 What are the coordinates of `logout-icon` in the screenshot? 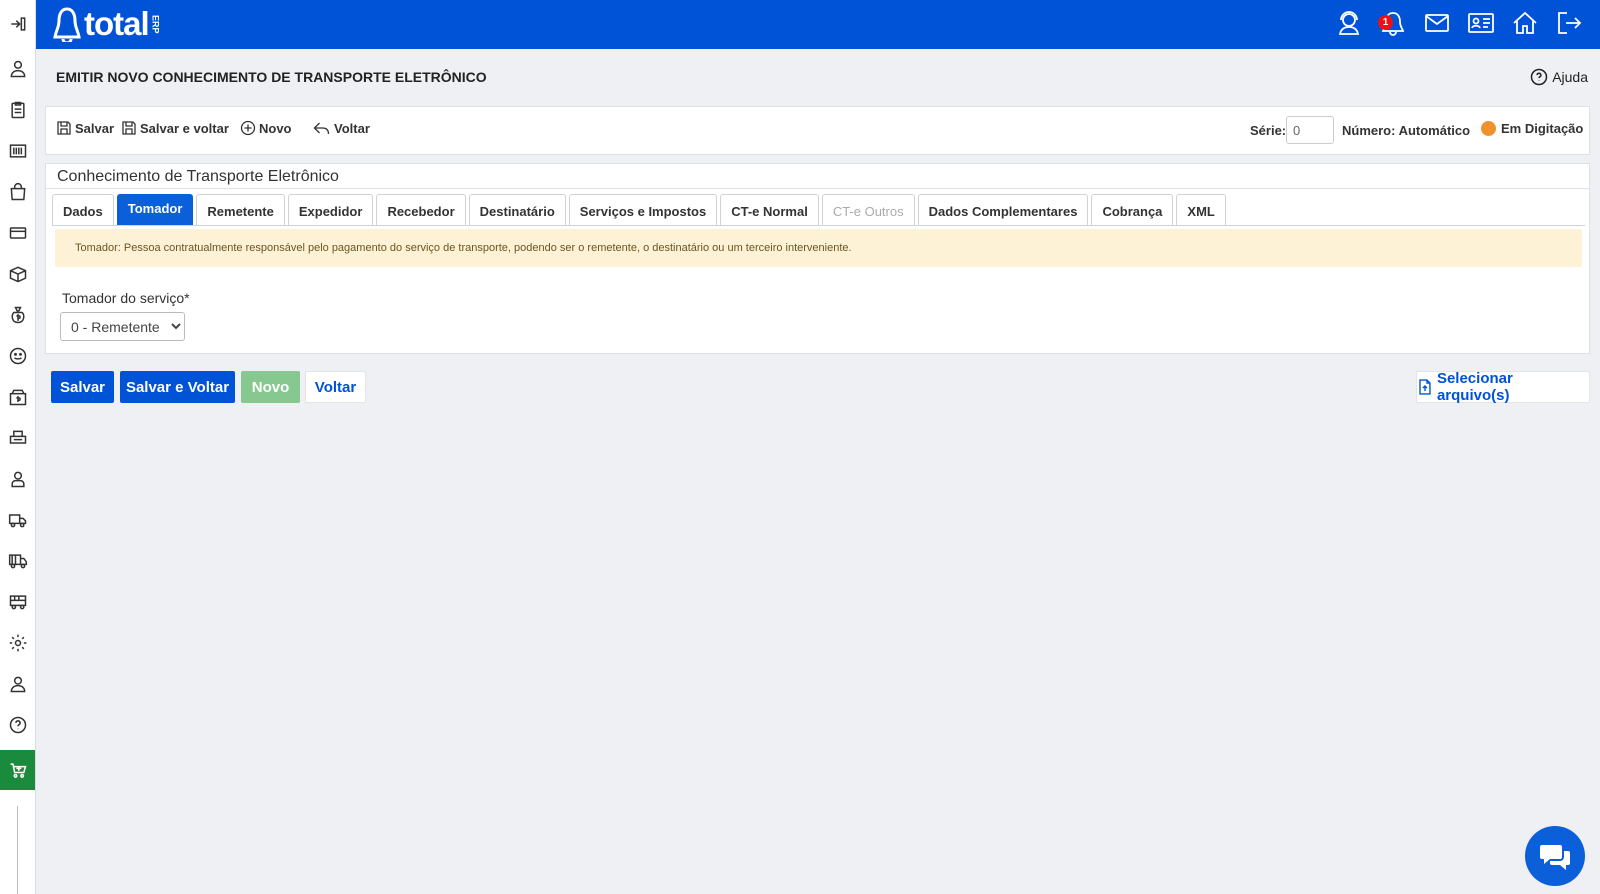 It's located at (1569, 23).